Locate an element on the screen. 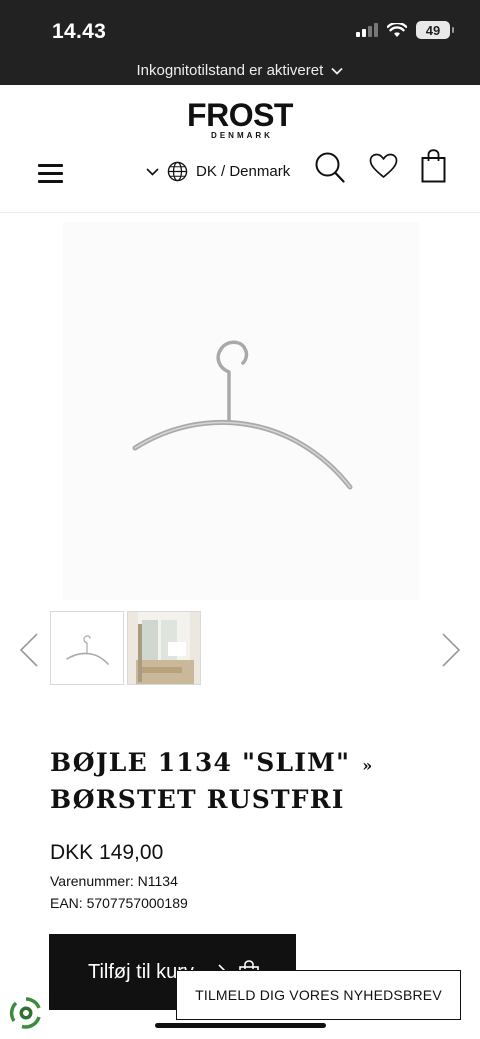  shopping-bag-icon is located at coordinates (433, 166).